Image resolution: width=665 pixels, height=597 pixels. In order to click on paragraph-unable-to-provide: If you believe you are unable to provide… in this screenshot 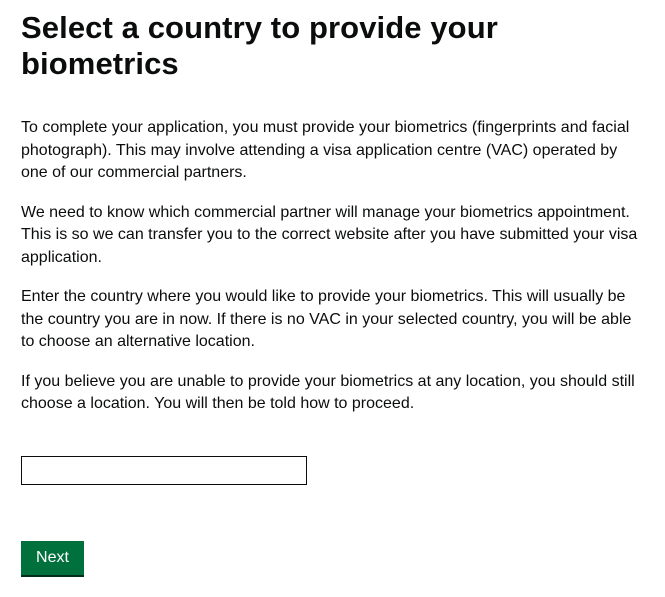, I will do `click(328, 392)`.